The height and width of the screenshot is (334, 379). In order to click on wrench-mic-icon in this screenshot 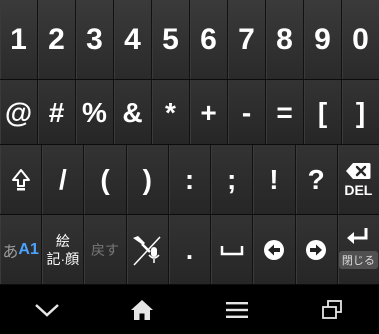, I will do `click(147, 250)`.